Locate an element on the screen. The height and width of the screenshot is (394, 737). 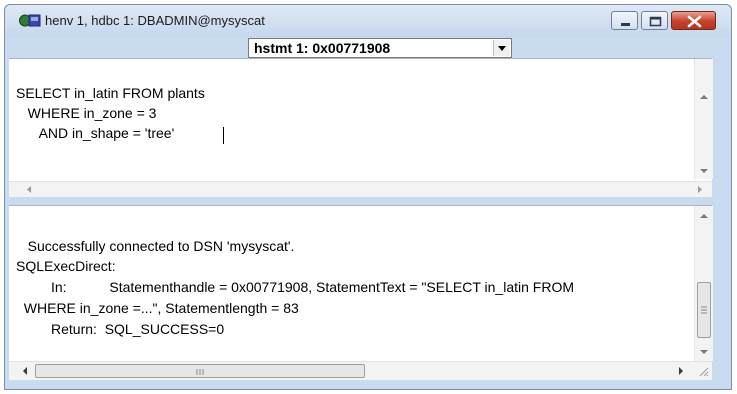
output-horizontal-scrollbar is located at coordinates (360, 370).